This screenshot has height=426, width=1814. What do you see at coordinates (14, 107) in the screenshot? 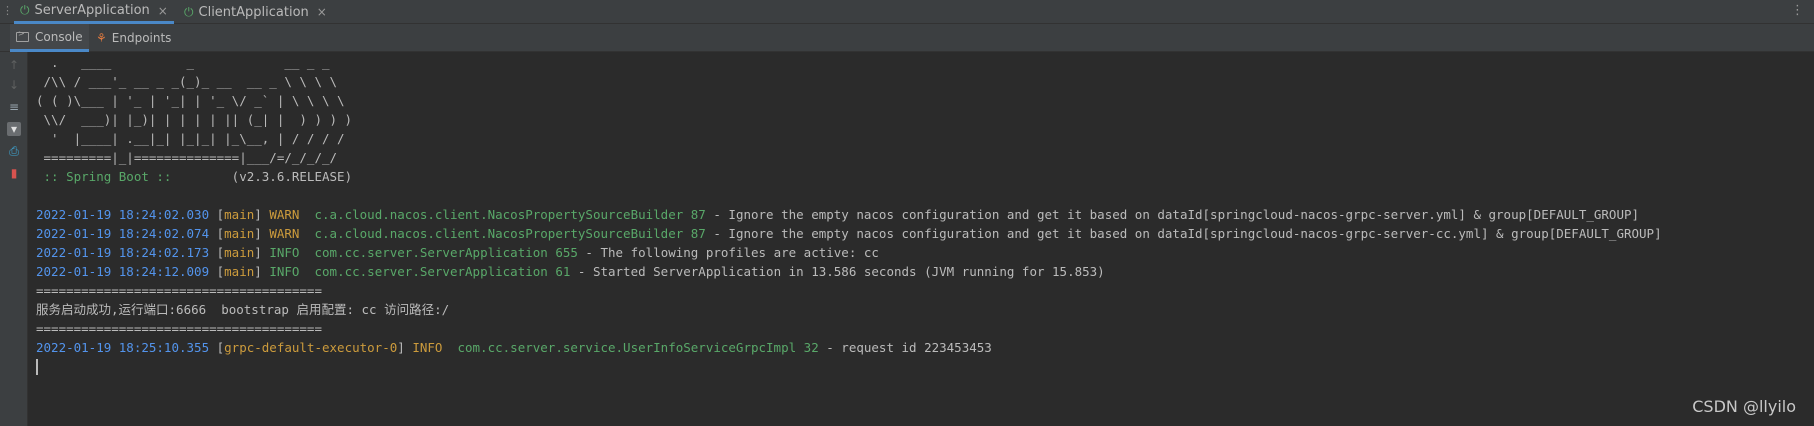
I see `soft-wrap-icon: ≡` at bounding box center [14, 107].